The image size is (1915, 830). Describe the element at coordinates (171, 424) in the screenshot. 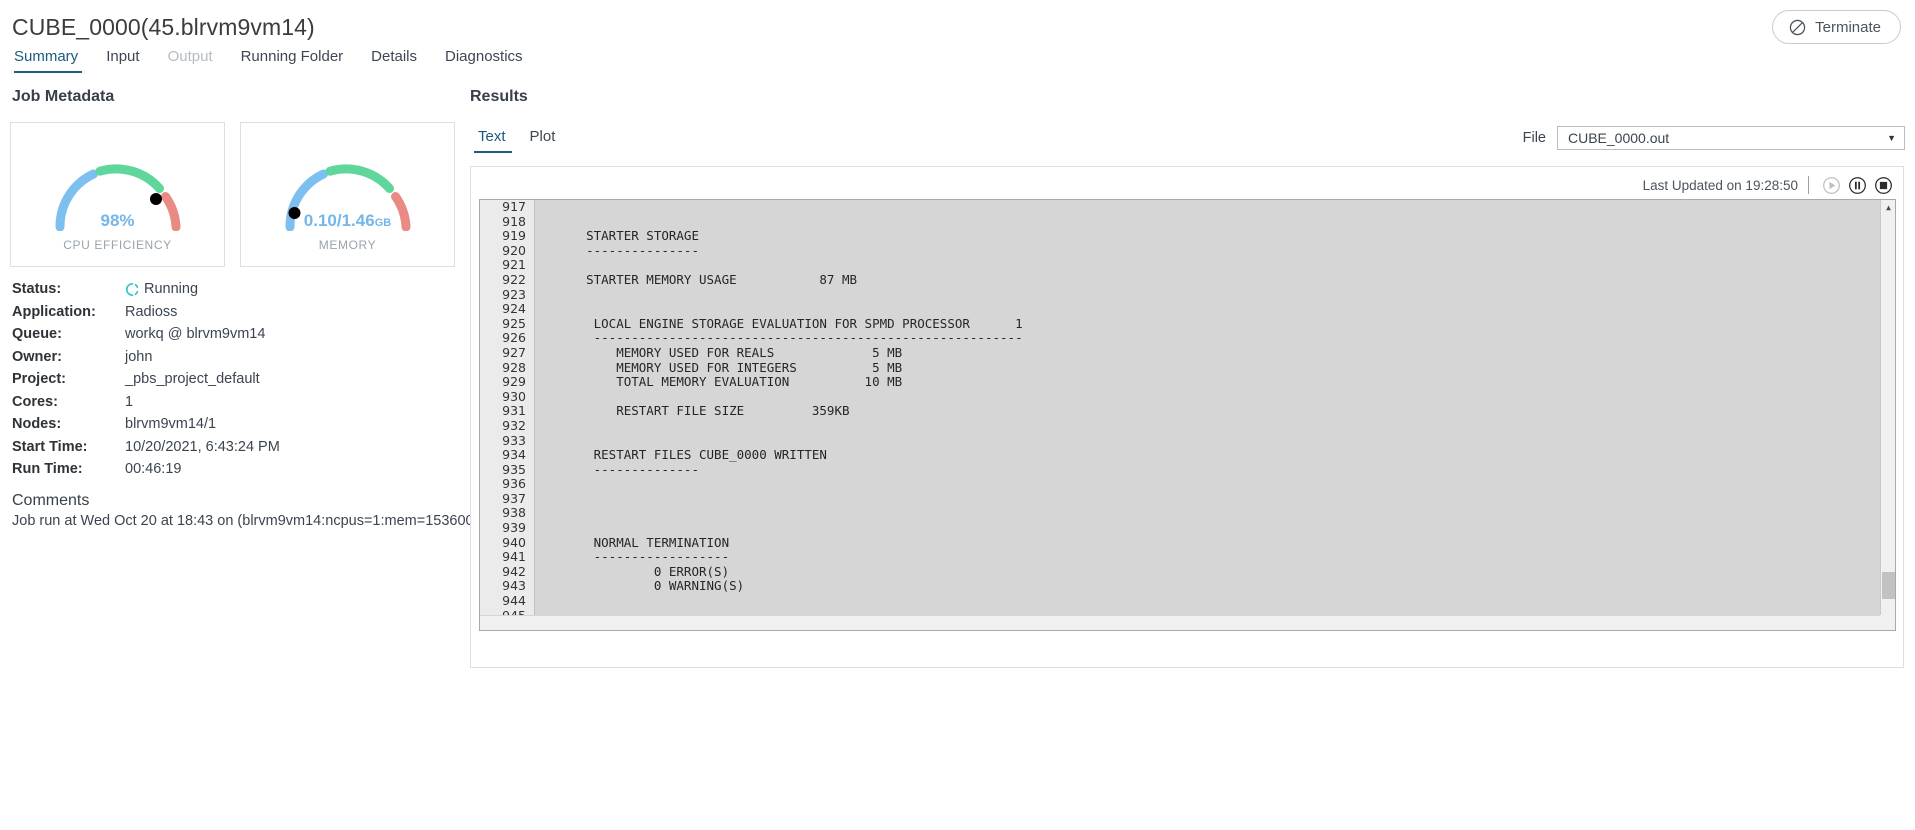

I see `metadata-value: blrvm9vm14/1` at that location.